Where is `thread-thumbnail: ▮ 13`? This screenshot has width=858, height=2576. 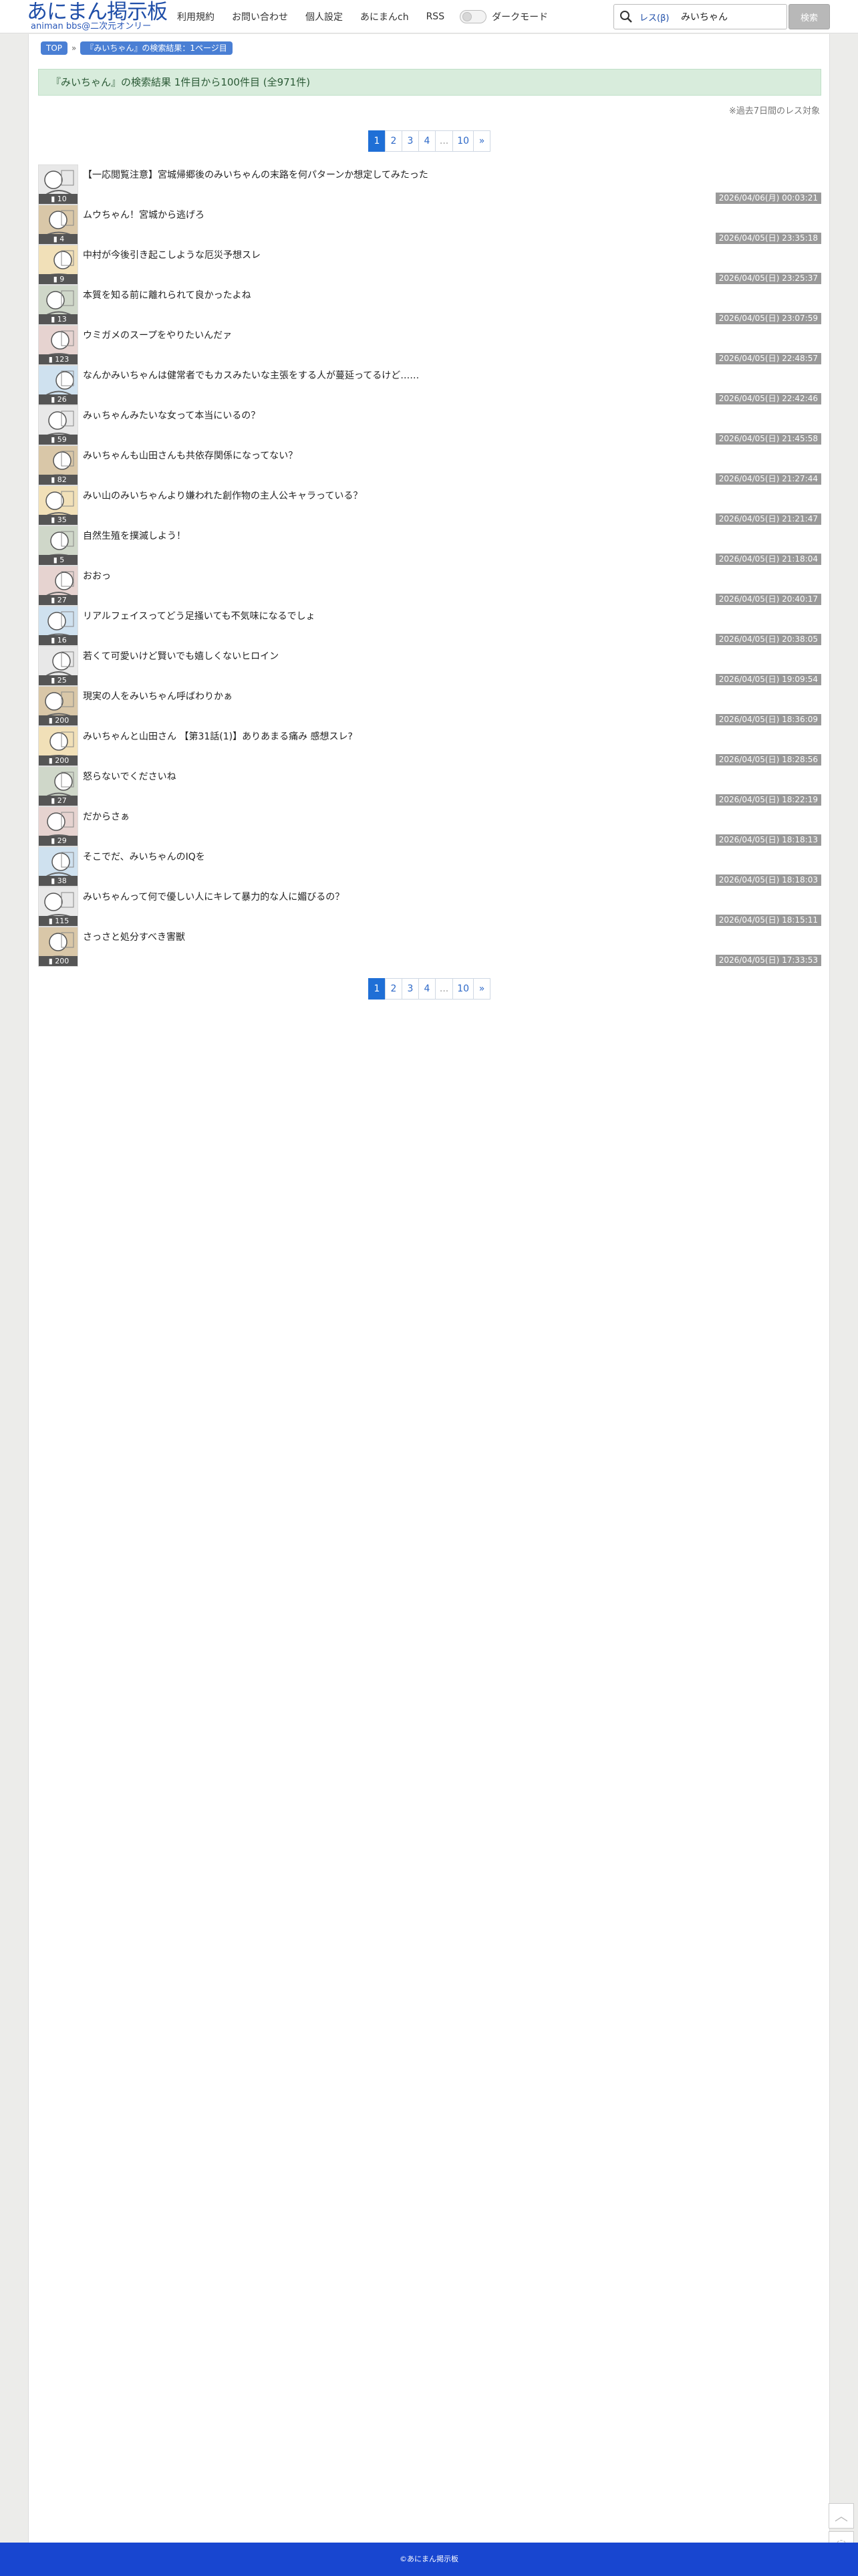 thread-thumbnail: ▮ 13 is located at coordinates (58, 305).